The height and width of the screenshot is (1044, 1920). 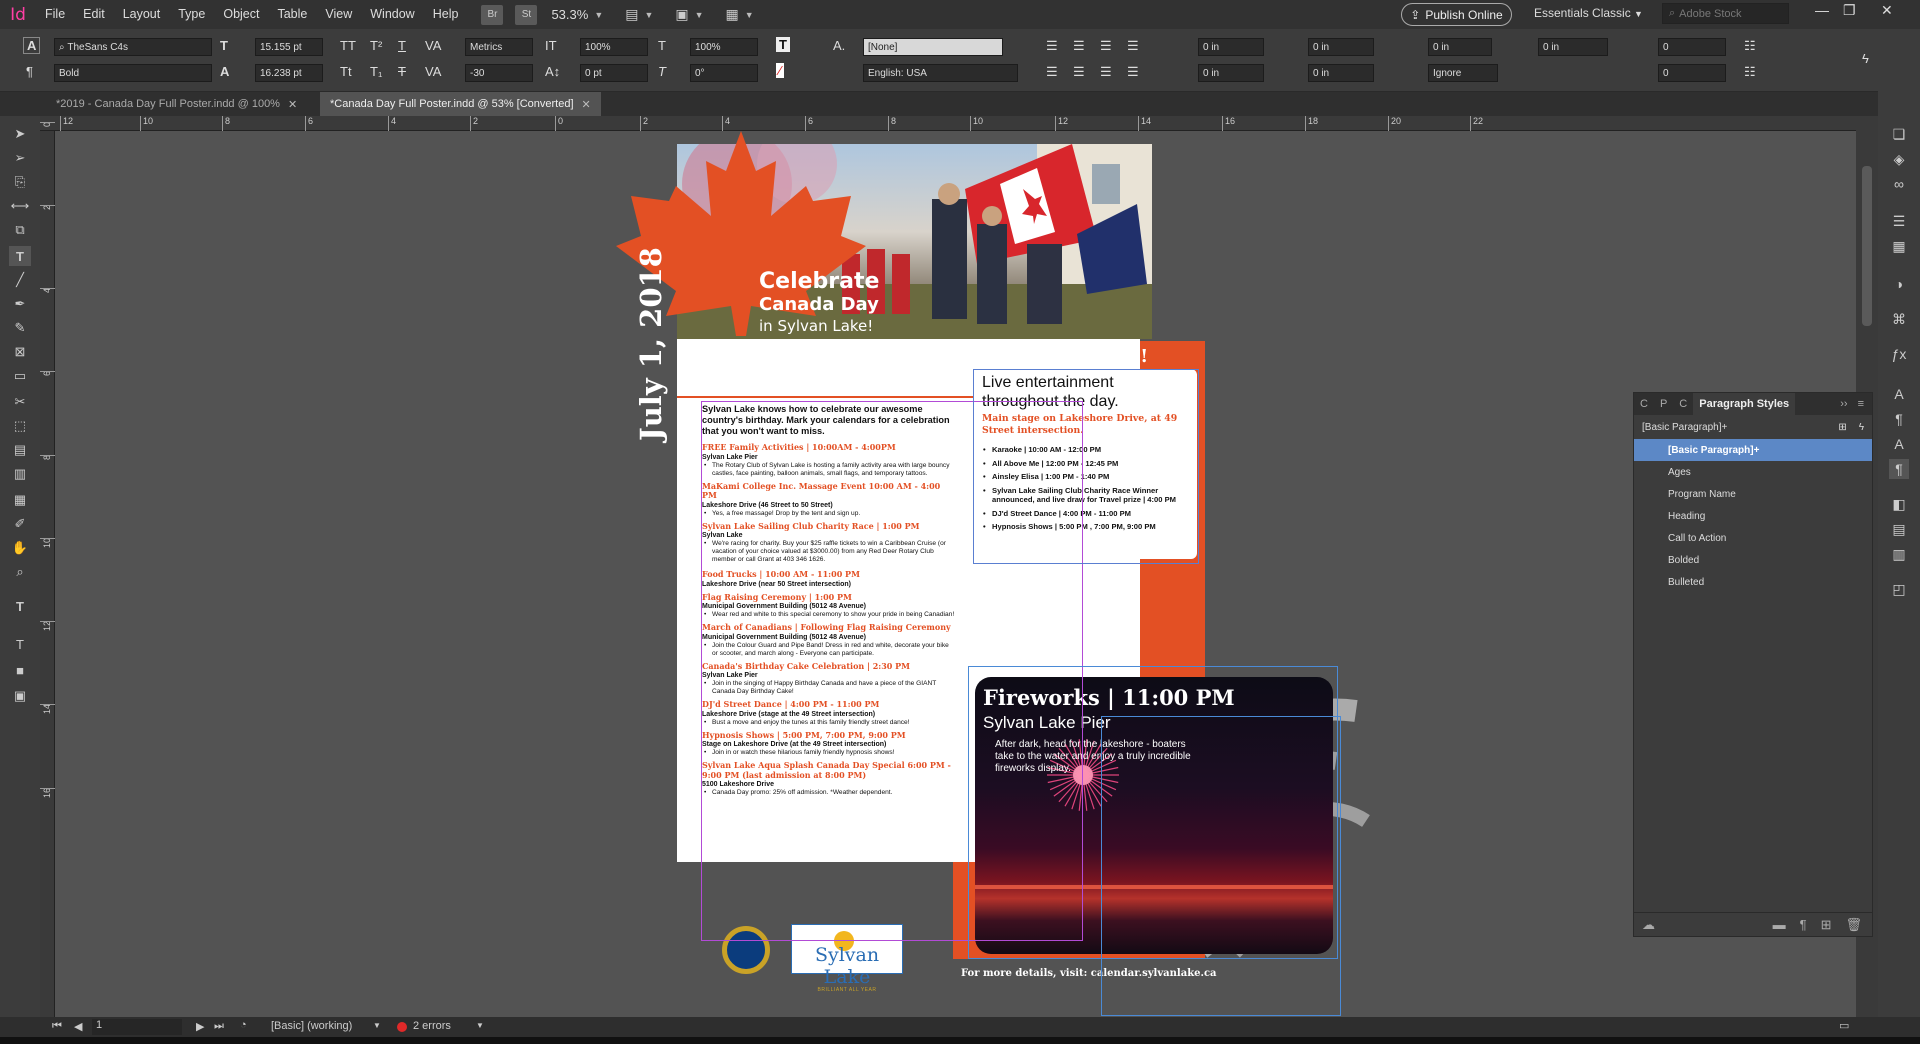 What do you see at coordinates (348, 45) in the screenshot?
I see `all-caps-icon: TT` at bounding box center [348, 45].